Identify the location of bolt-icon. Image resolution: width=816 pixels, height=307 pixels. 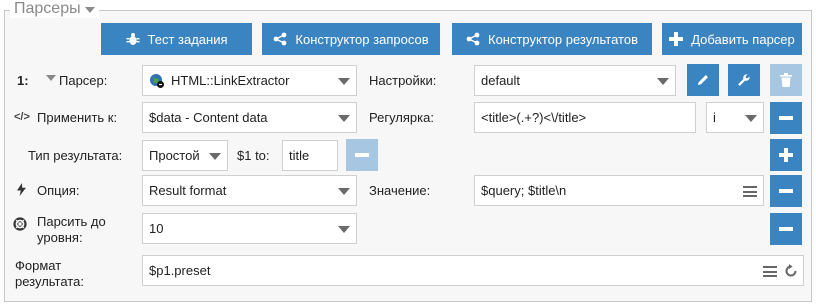
(21, 189).